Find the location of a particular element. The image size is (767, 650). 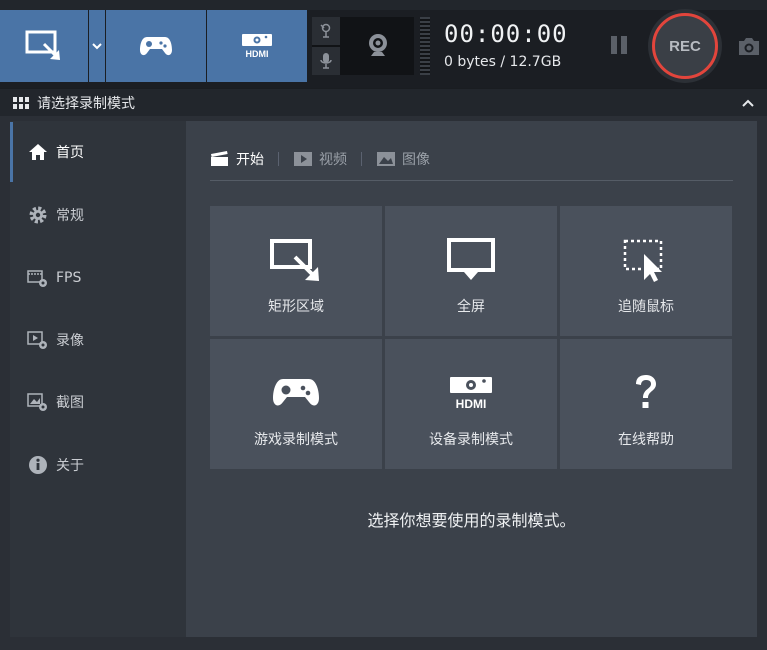

webcam-icon is located at coordinates (378, 45).